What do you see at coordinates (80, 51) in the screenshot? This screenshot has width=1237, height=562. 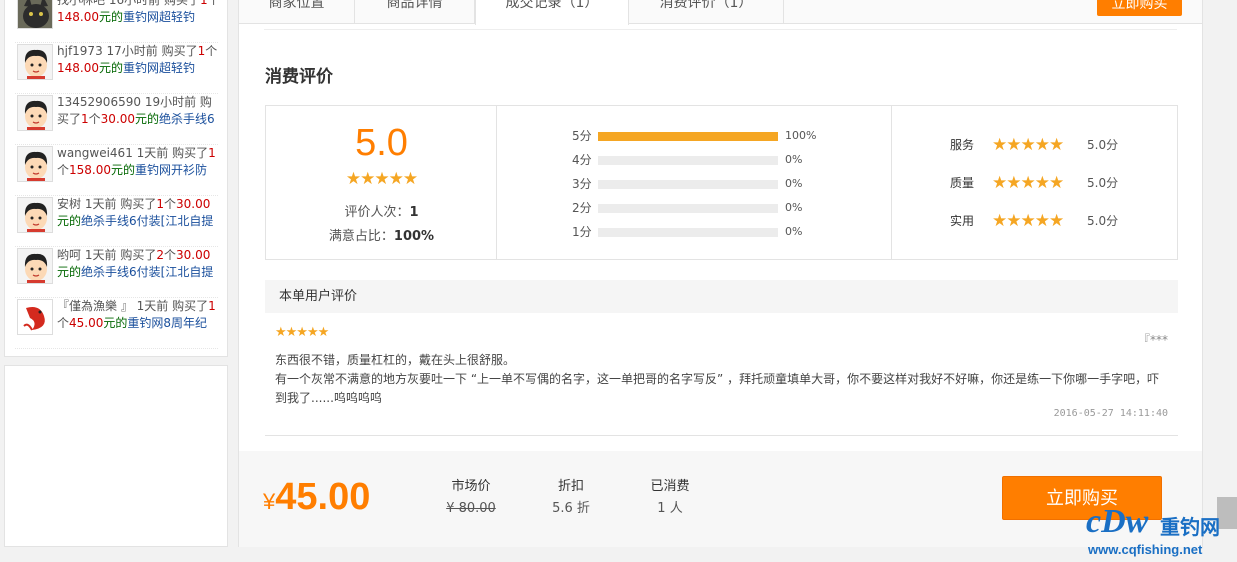 I see `purchase-user: hjf1973` at bounding box center [80, 51].